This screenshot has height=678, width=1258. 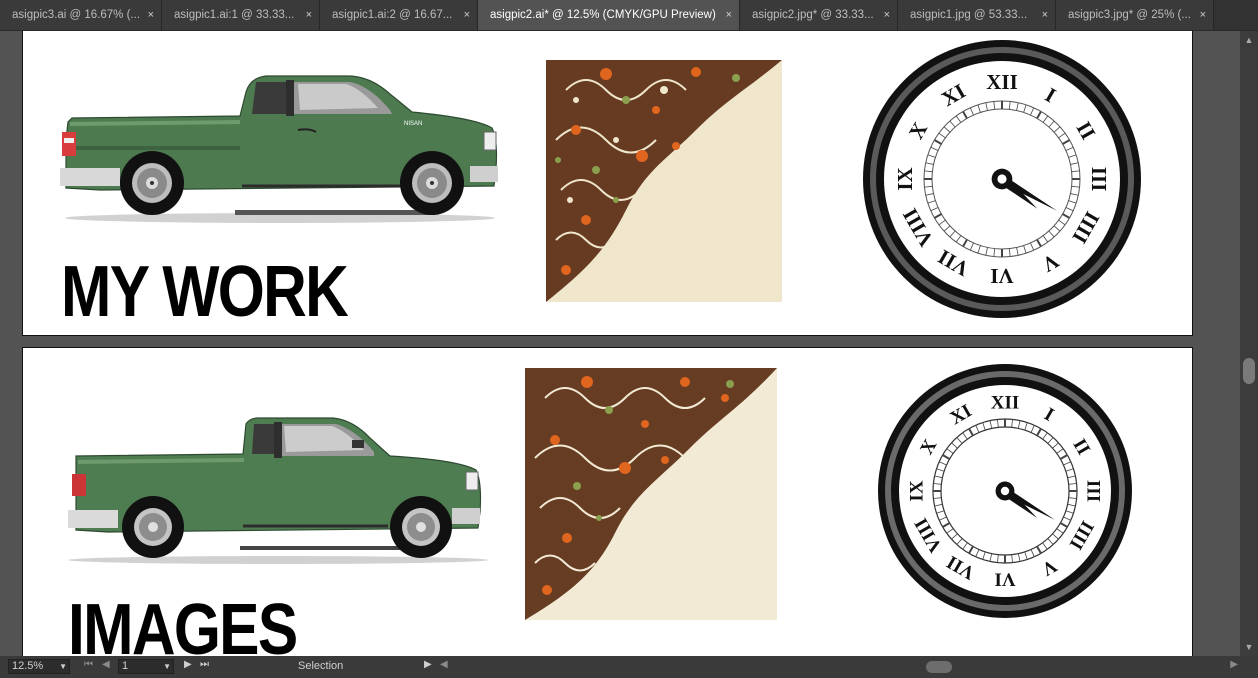 I want to click on clock-face-photo: XIIIIIIIIIIIIVVIVIIVIIIIXXXI, so click(x=1005, y=491).